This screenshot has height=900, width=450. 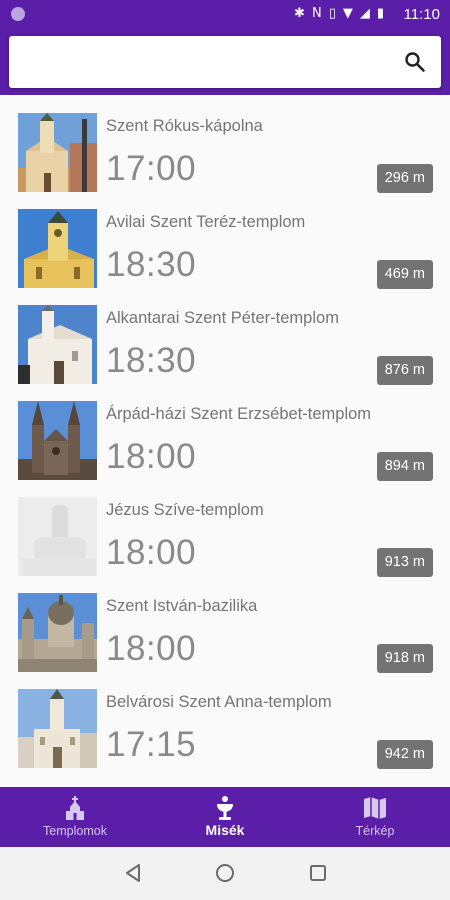 What do you see at coordinates (18, 14) in the screenshot?
I see `notification-dot-icon` at bounding box center [18, 14].